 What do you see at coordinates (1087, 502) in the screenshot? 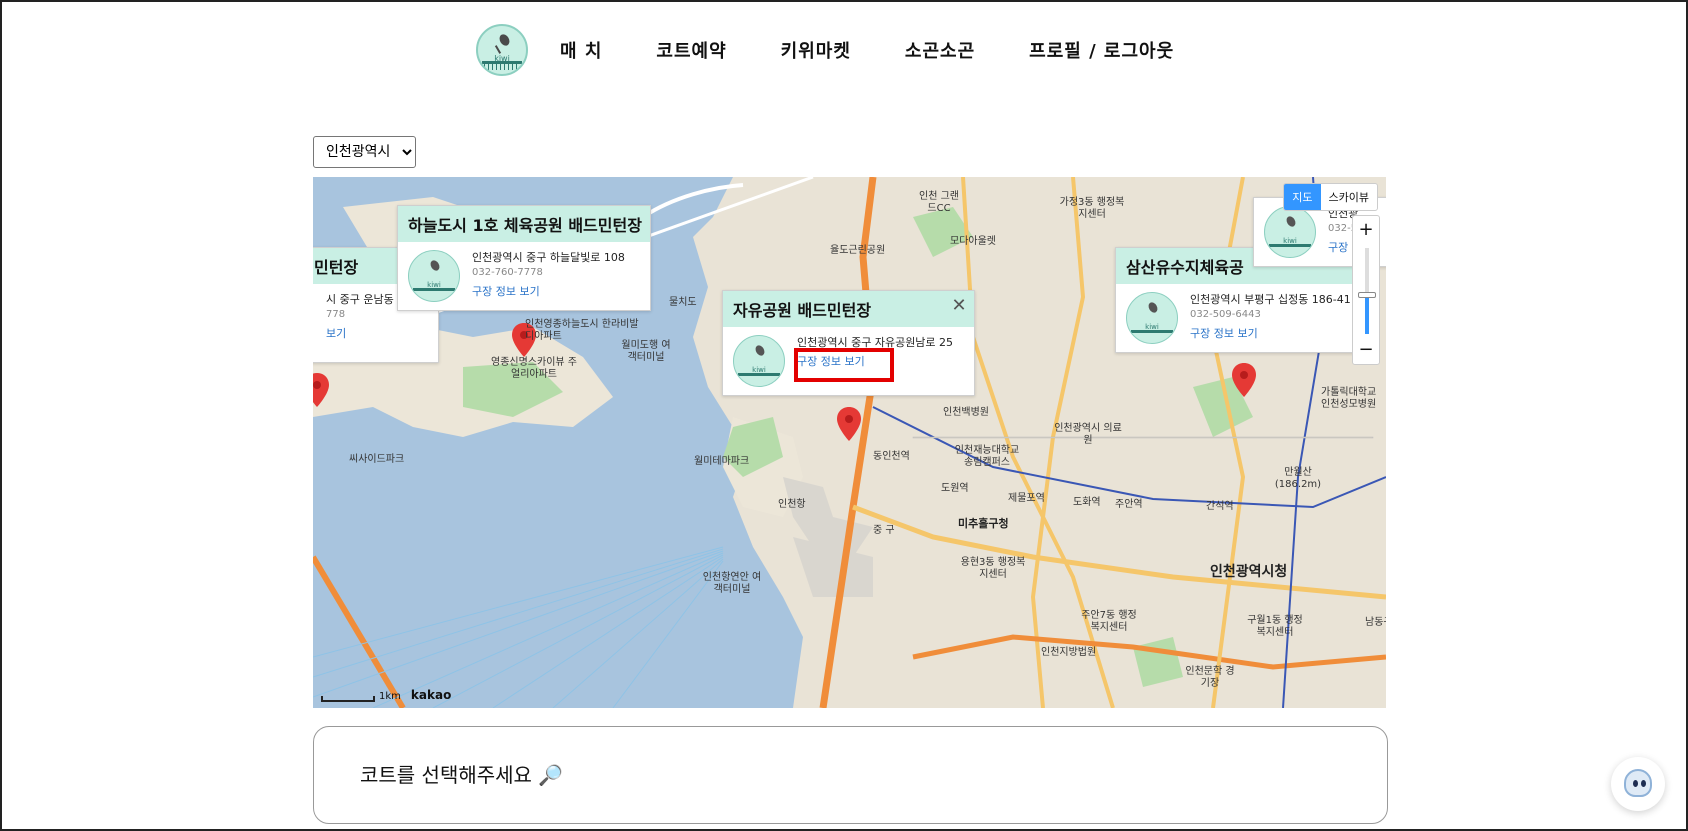
I see `map-label: 도화역` at bounding box center [1087, 502].